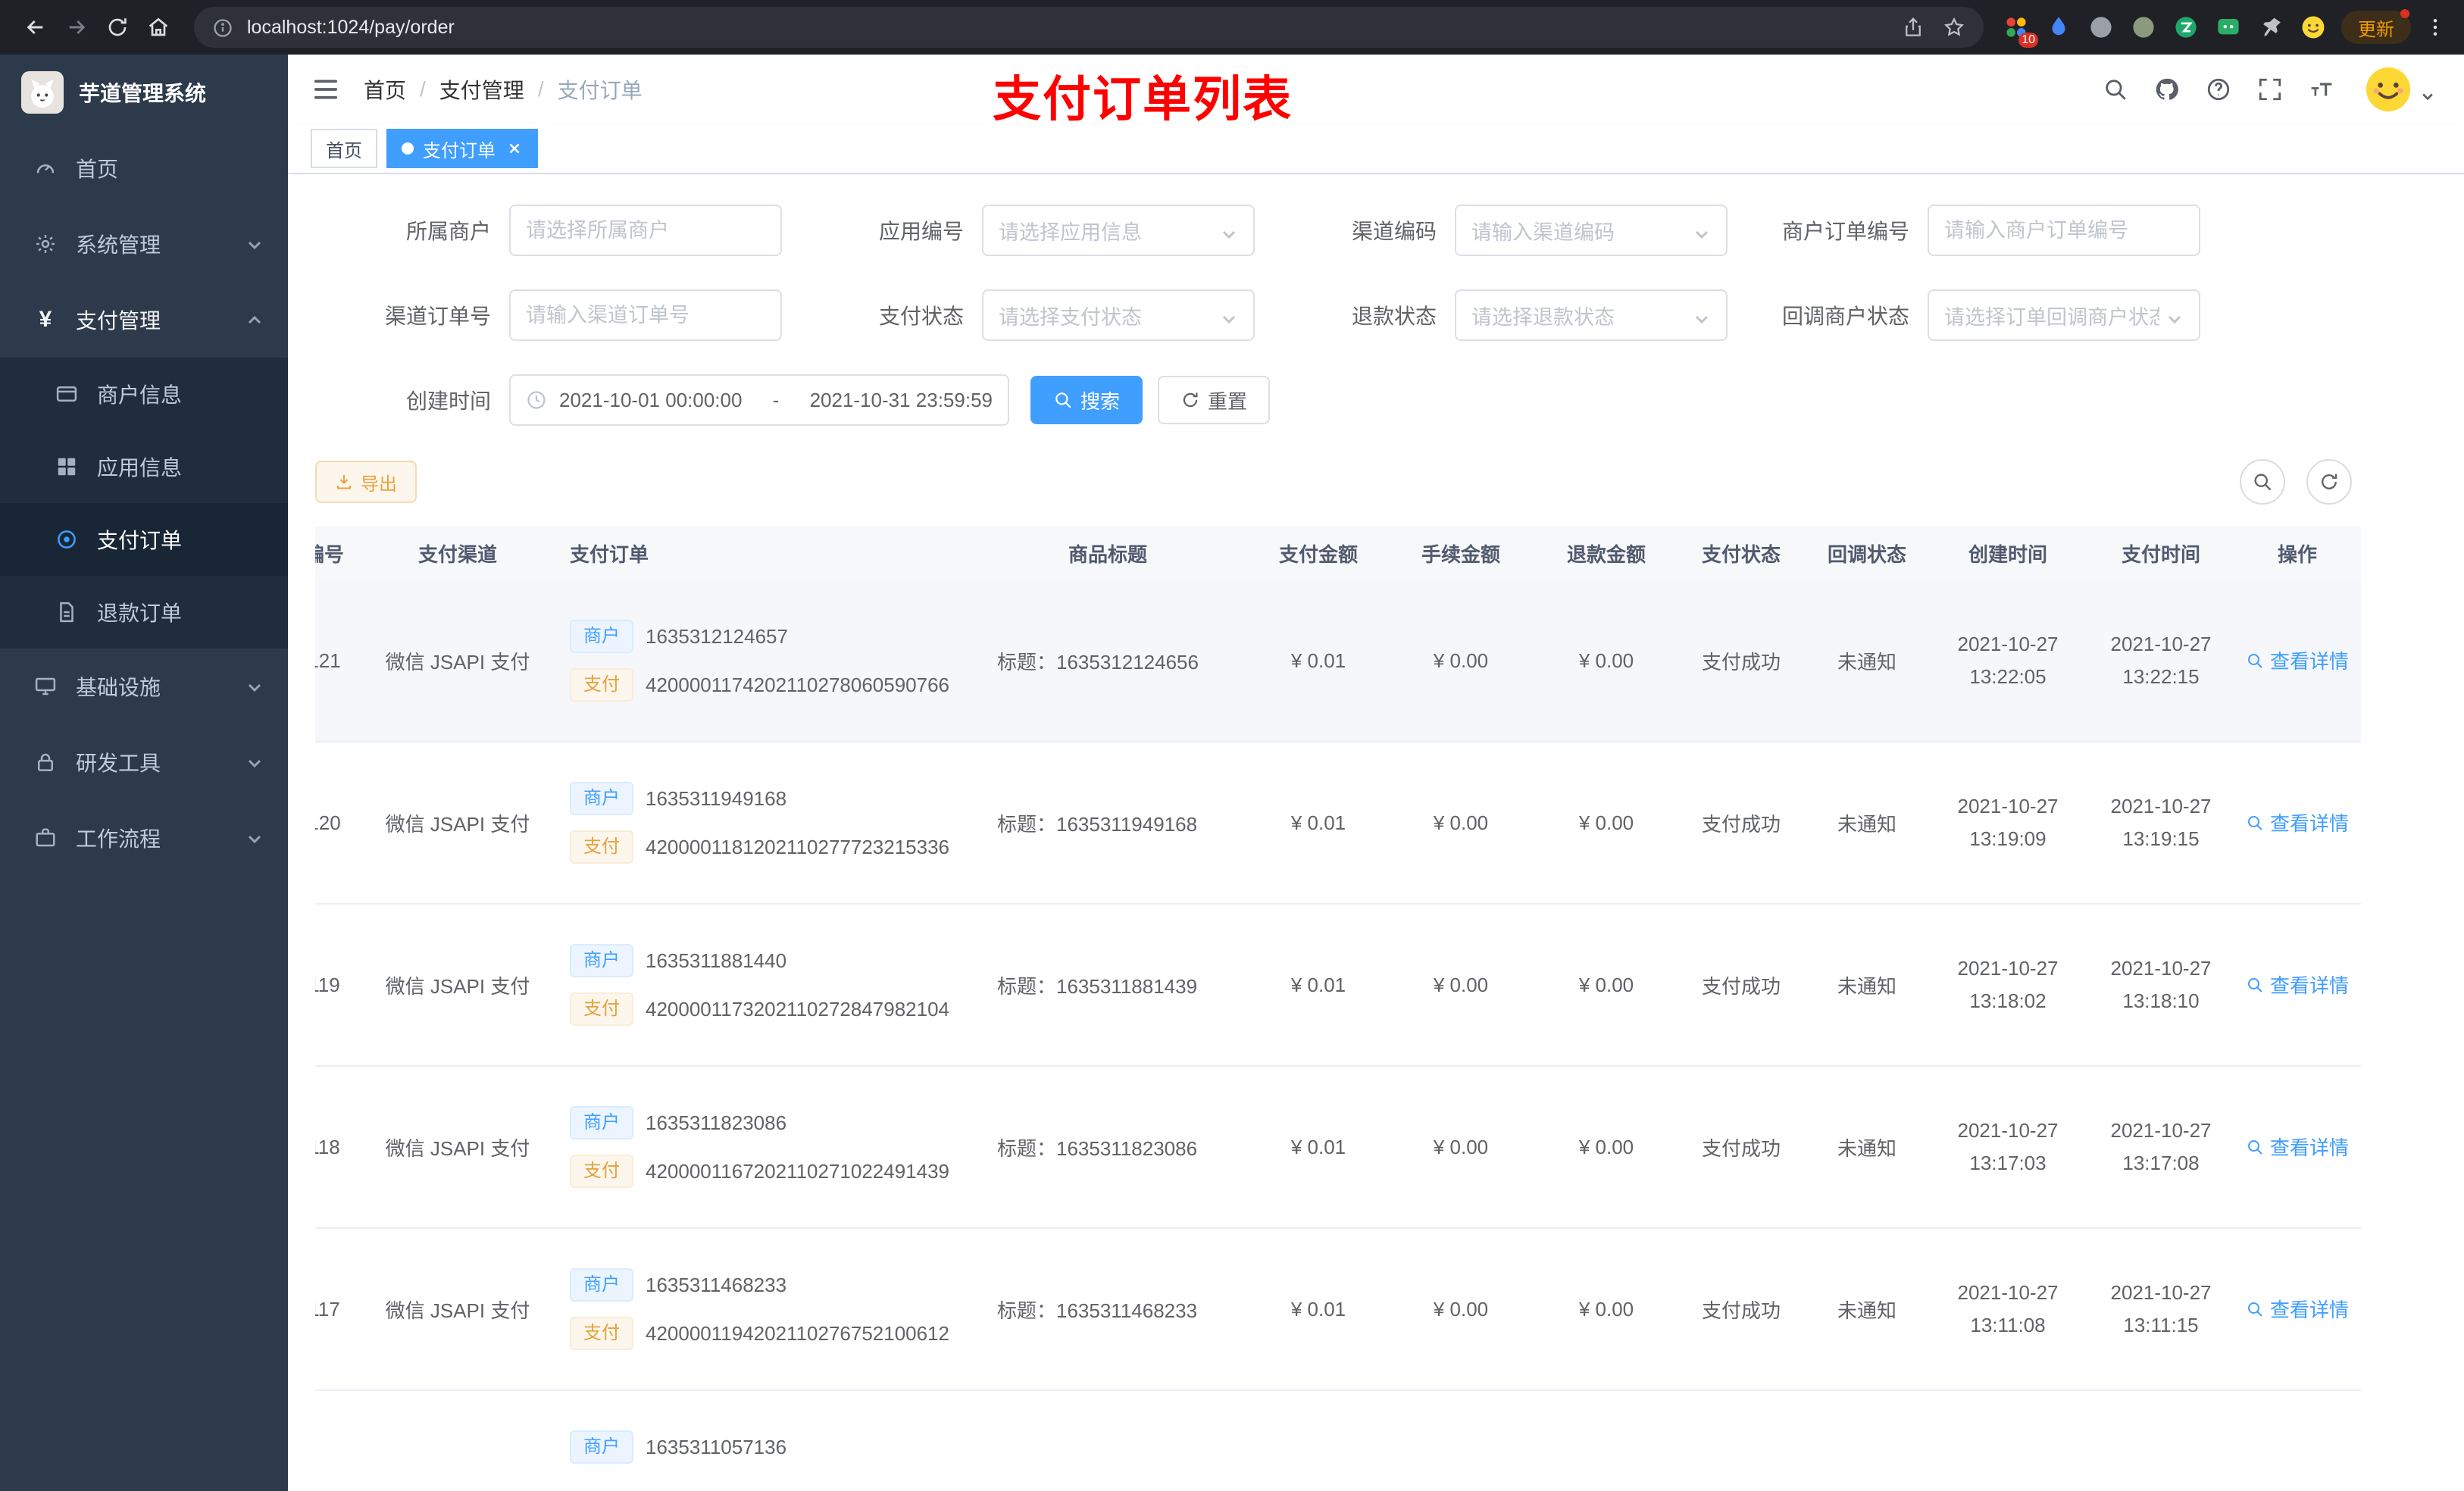 This screenshot has width=2464, height=1491. I want to click on sidebar-item-merchant-info: 商户信息, so click(144, 394).